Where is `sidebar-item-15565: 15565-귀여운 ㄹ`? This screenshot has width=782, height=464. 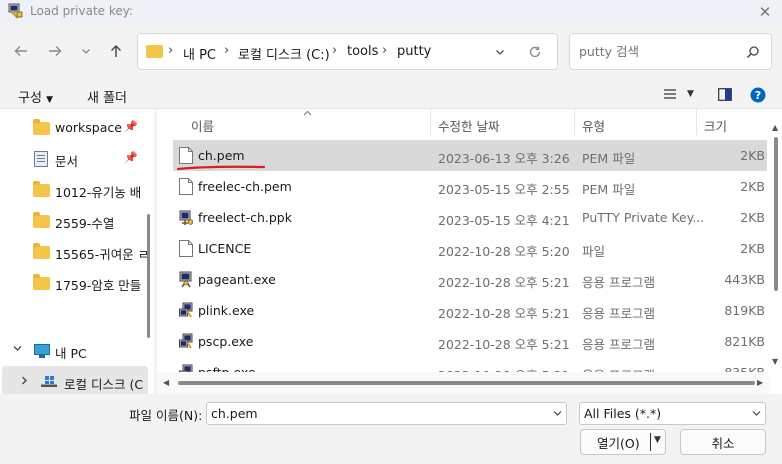
sidebar-item-15565: 15565-귀여운 ㄹ is located at coordinates (74, 251).